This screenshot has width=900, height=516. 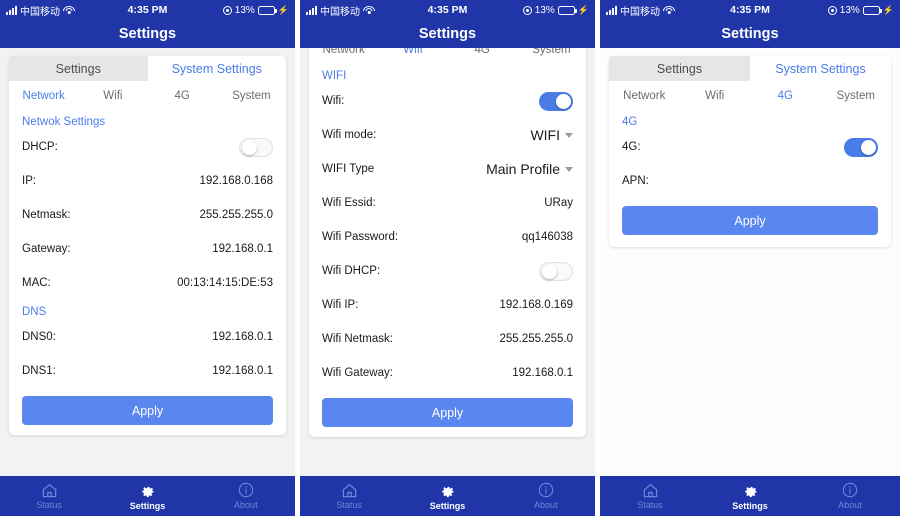 I want to click on segment-system-settings-label: System Settings, so click(x=820, y=68).